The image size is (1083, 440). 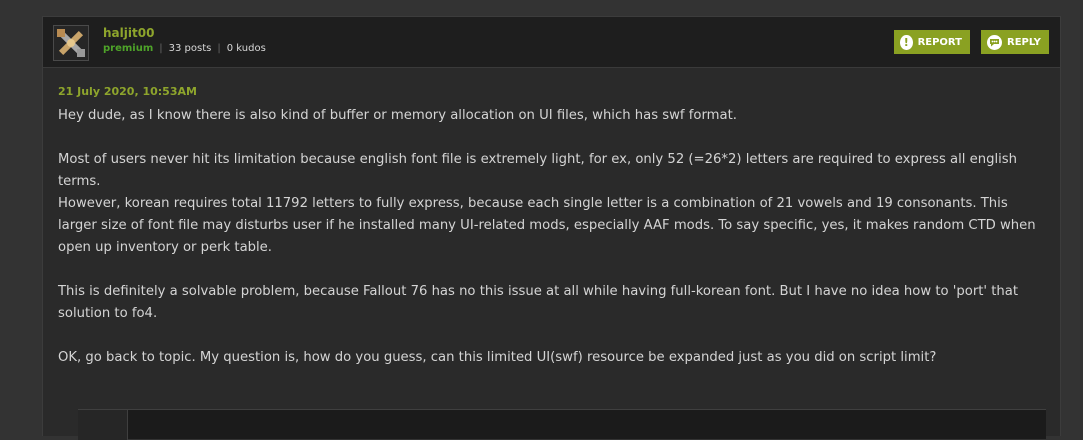 I want to click on author-kudos-count: 0 kudos, so click(x=246, y=48).